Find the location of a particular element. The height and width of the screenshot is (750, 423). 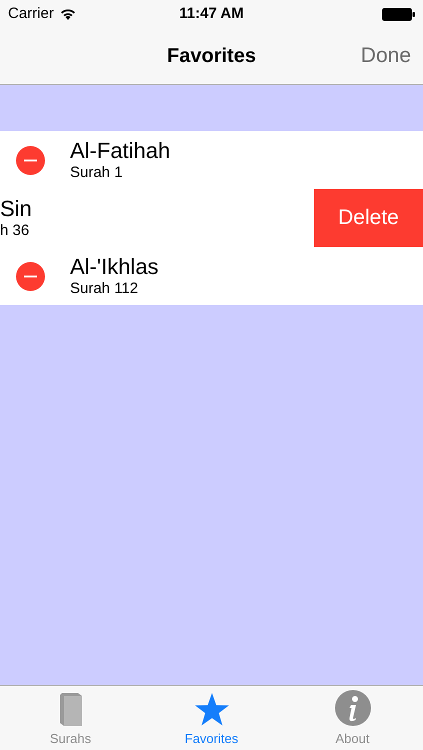

surah-number: Surah 1 is located at coordinates (97, 173).